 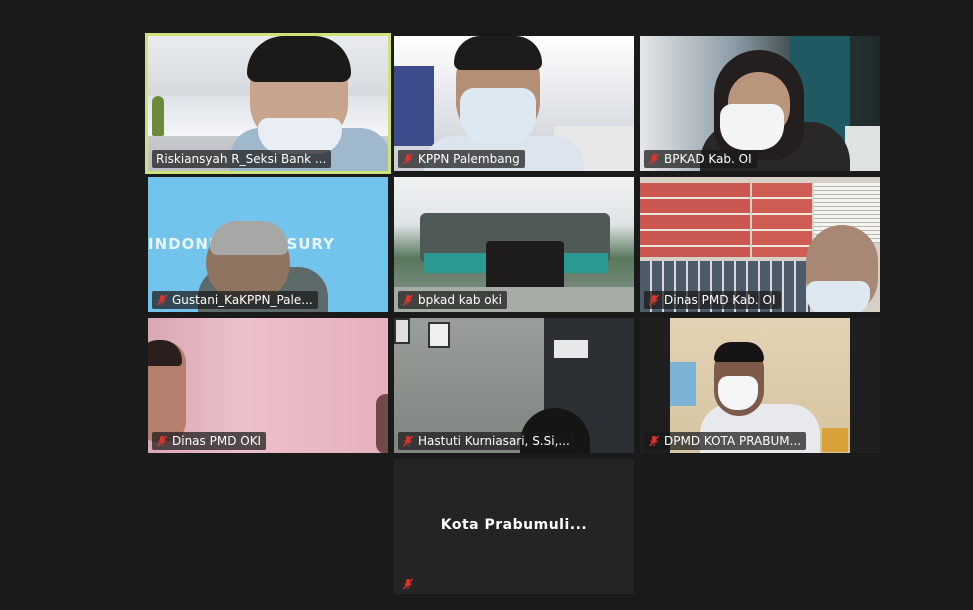 What do you see at coordinates (708, 159) in the screenshot?
I see `participant-name: BPKAD Kab. OI` at bounding box center [708, 159].